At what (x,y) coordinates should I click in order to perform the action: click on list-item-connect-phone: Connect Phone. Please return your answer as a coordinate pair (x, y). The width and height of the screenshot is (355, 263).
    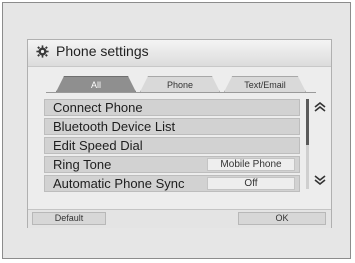
    Looking at the image, I should click on (172, 107).